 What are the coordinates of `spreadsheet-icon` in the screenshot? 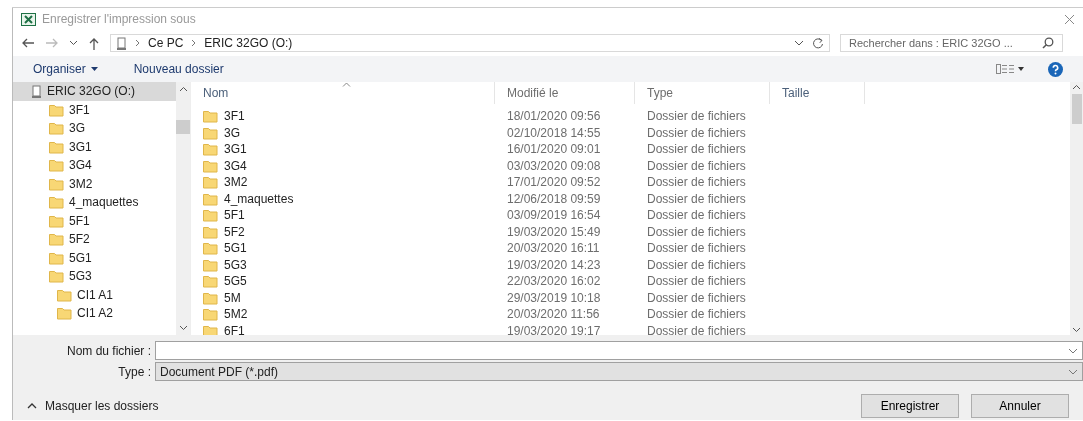 It's located at (28, 19).